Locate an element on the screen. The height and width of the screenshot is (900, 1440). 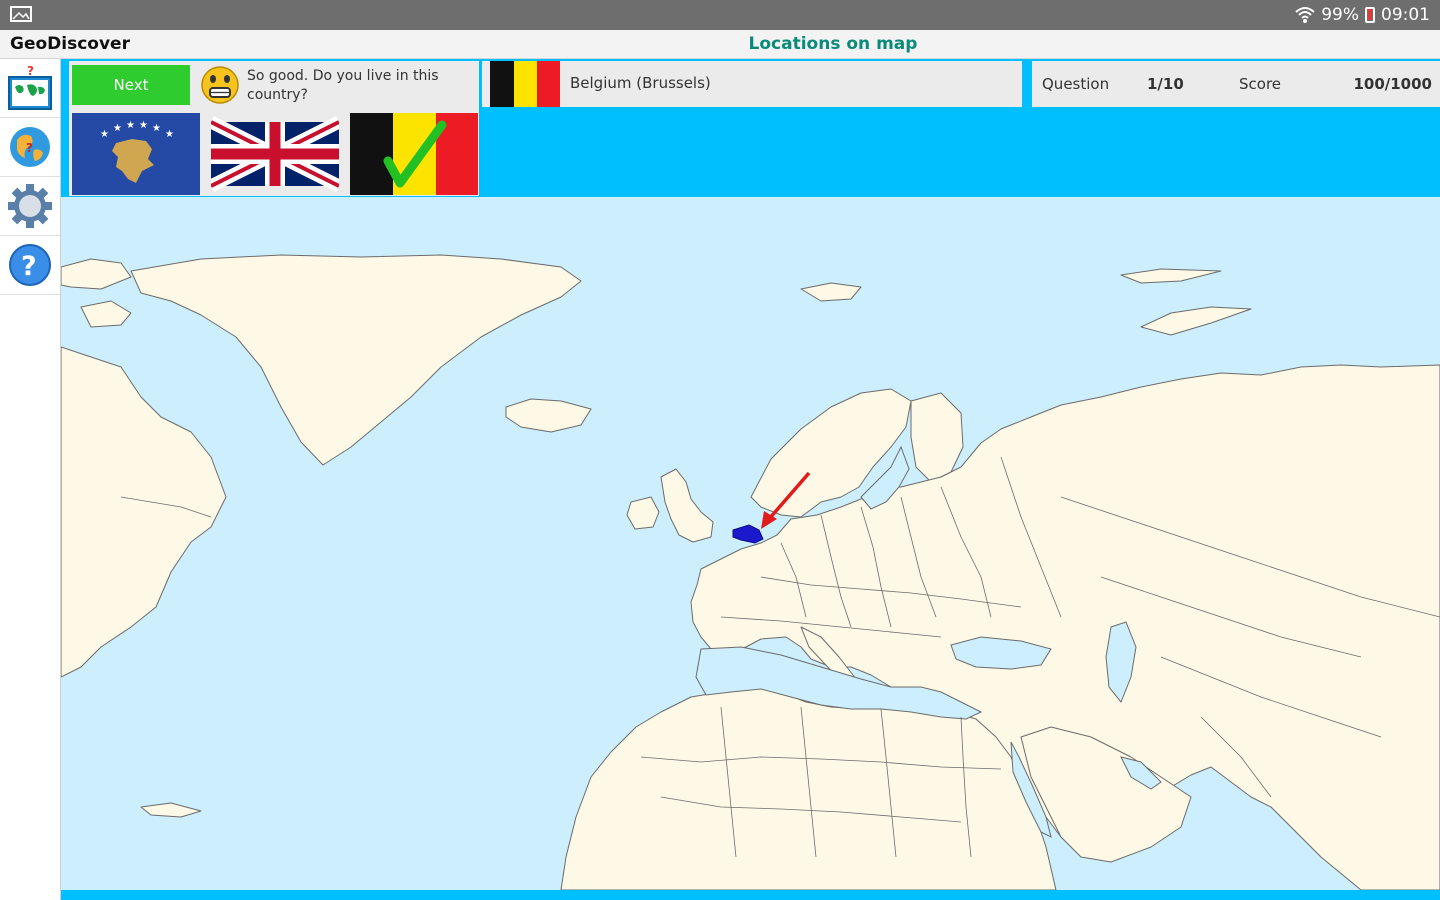
question-value: 1/10 is located at coordinates (1165, 84).